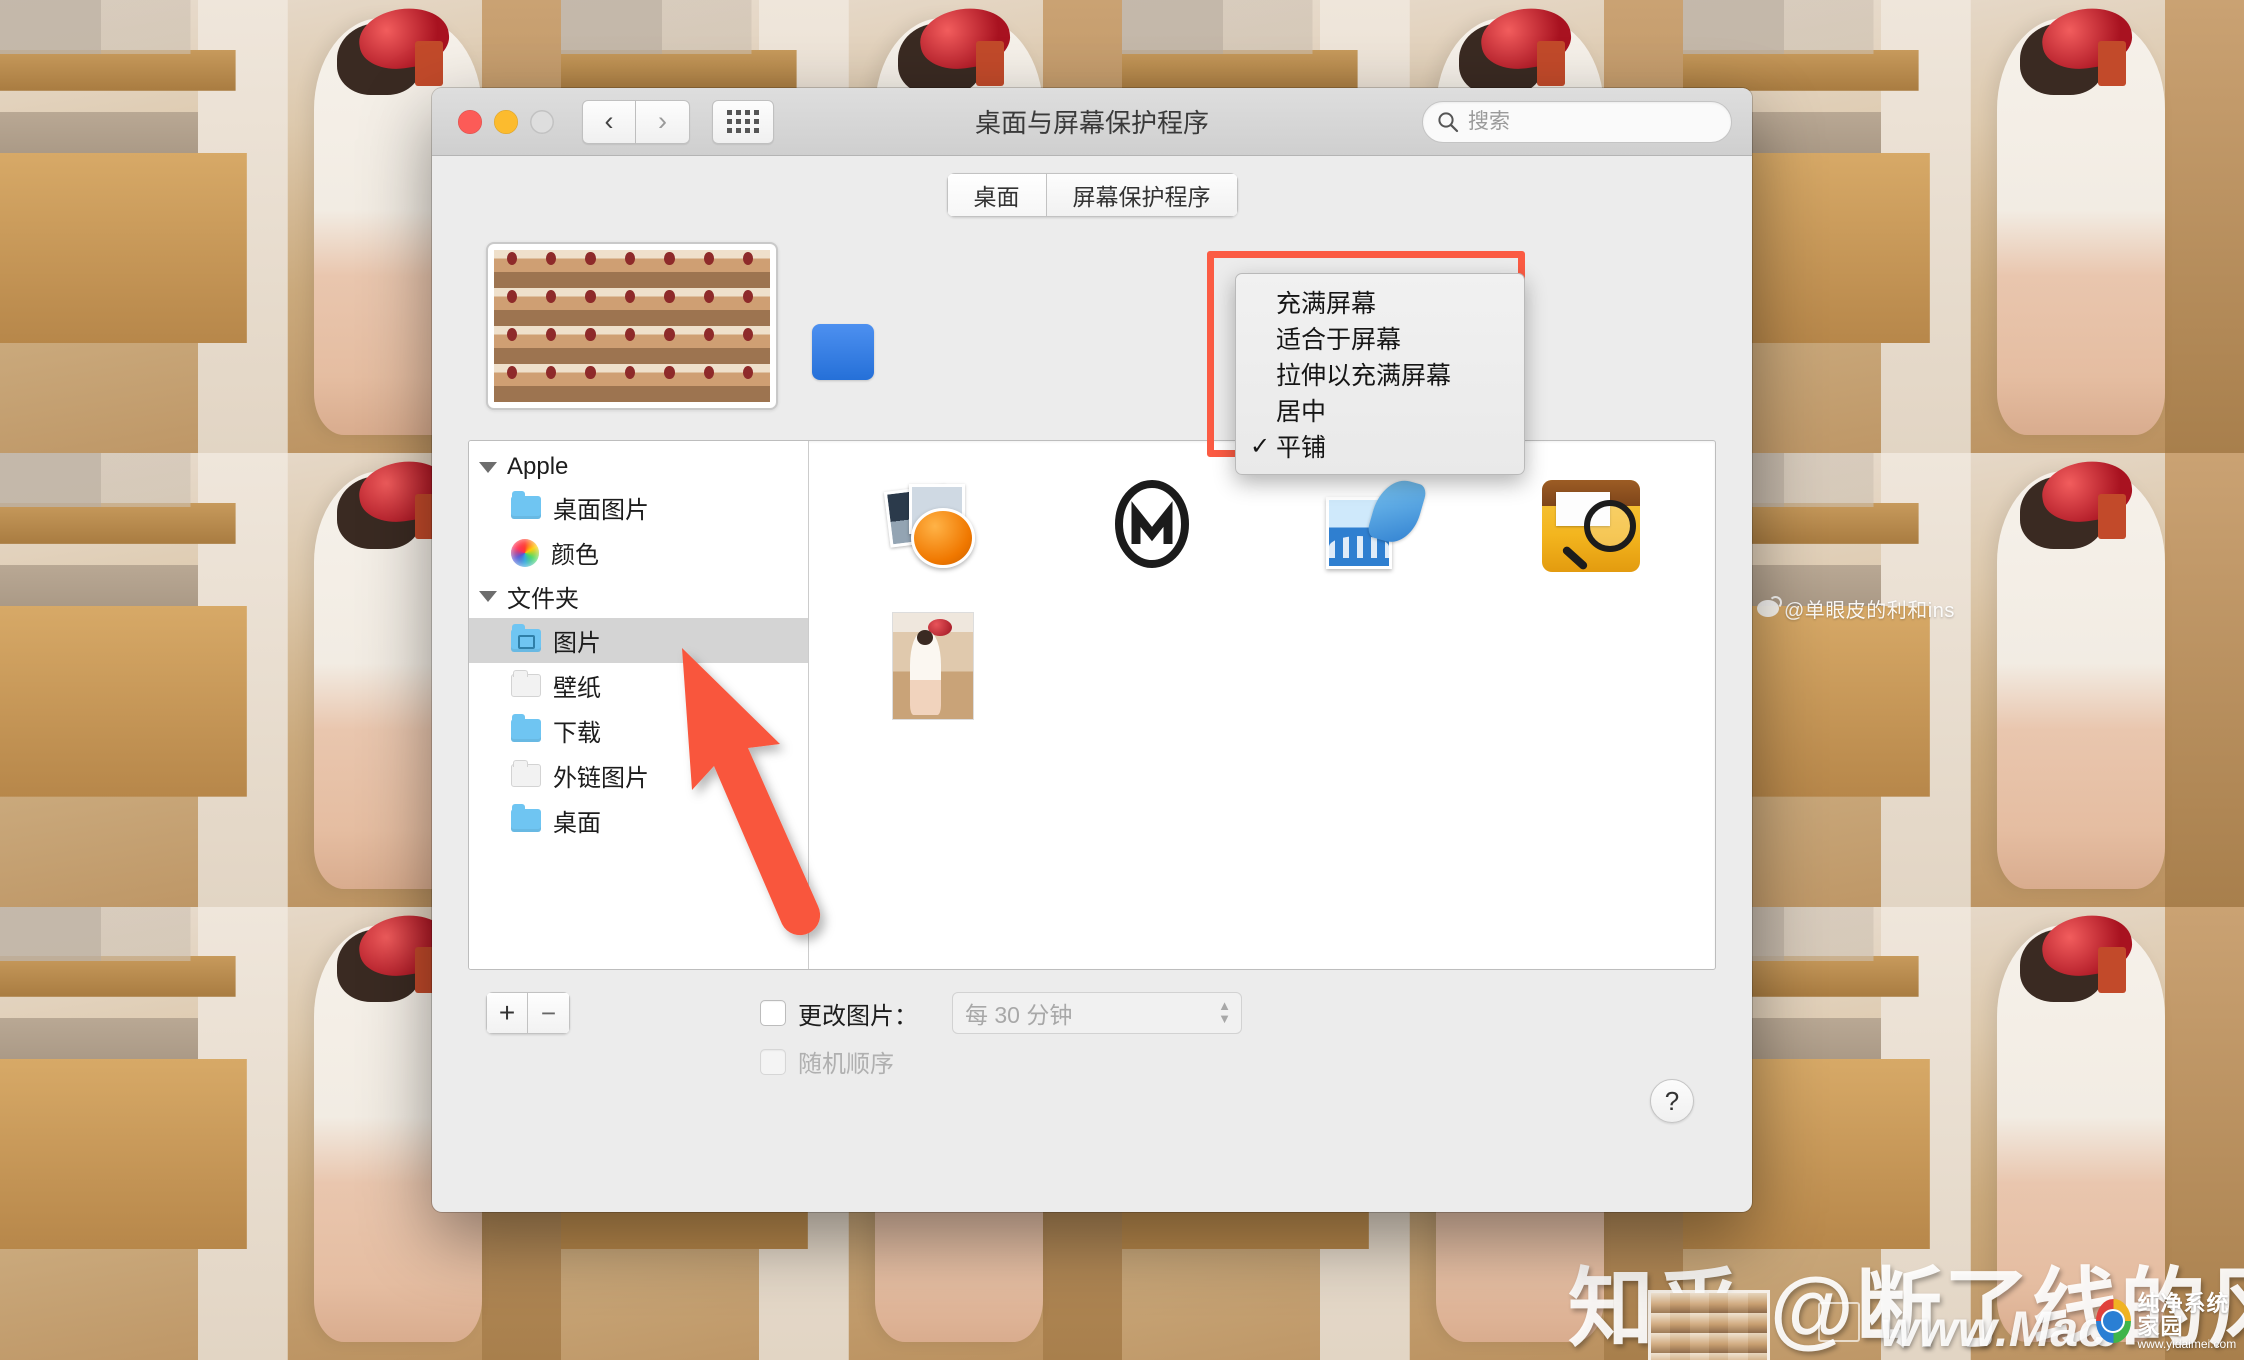 The height and width of the screenshot is (1360, 2244). Describe the element at coordinates (638, 596) in the screenshot. I see `sidebar-group-folders: 文件夹` at that location.